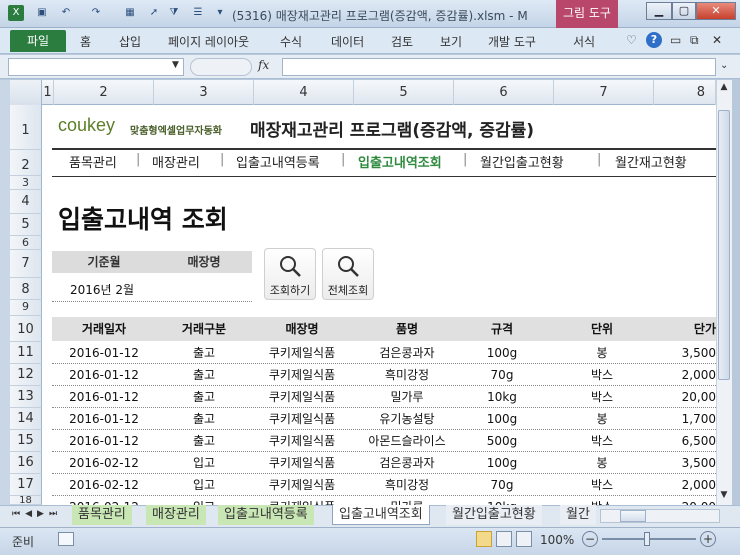  Describe the element at coordinates (502, 441) in the screenshot. I see `cell-spec: 500g` at that location.